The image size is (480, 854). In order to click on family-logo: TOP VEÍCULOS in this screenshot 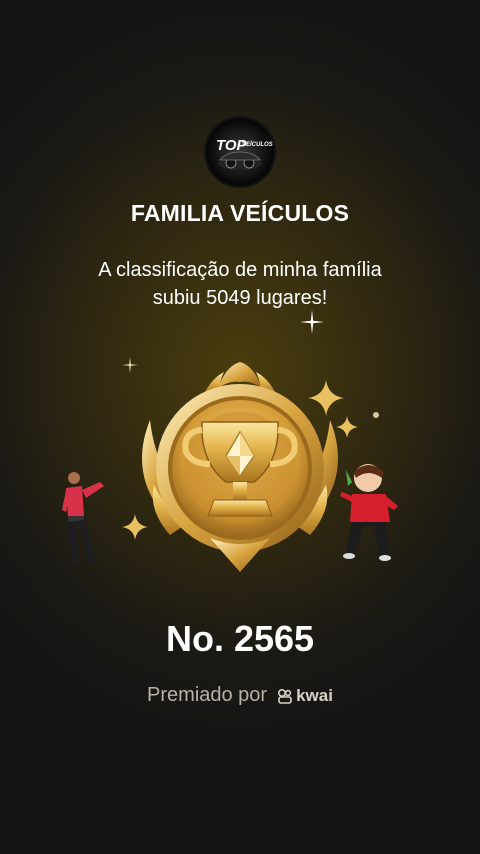, I will do `click(240, 152)`.